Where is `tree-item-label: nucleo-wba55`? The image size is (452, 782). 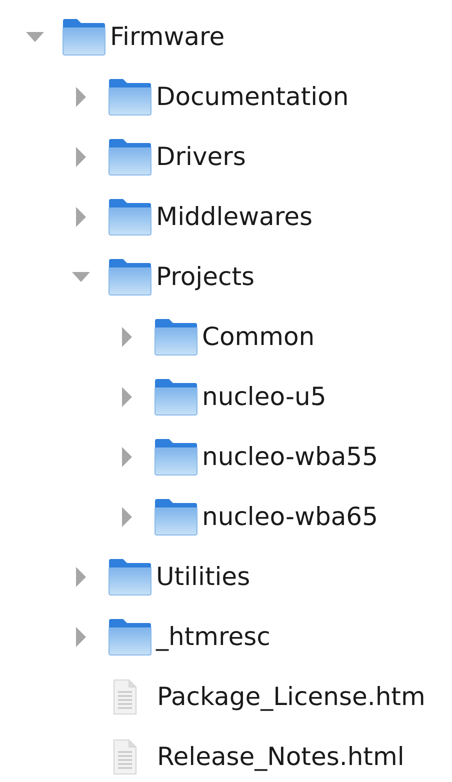
tree-item-label: nucleo-wba55 is located at coordinates (290, 457).